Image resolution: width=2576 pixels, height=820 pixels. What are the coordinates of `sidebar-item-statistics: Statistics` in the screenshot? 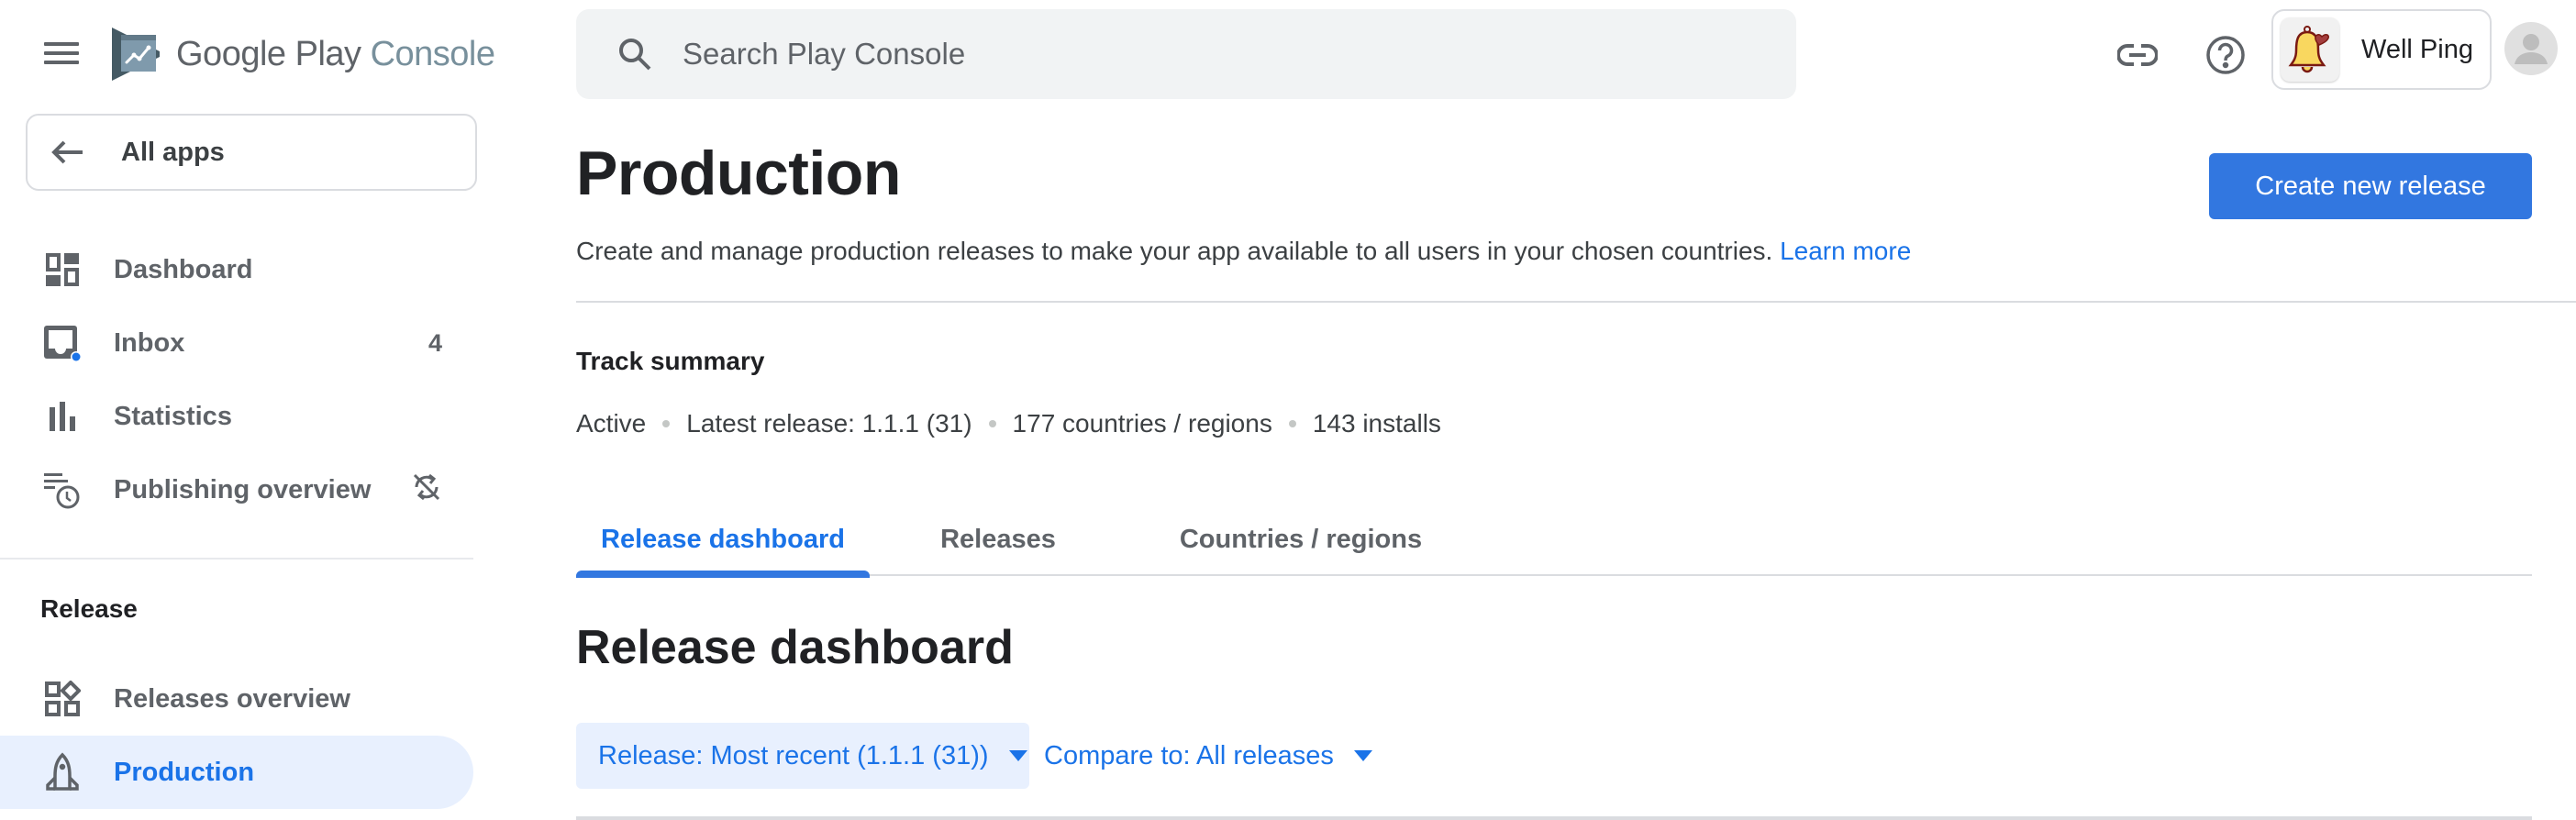 It's located at (236, 416).